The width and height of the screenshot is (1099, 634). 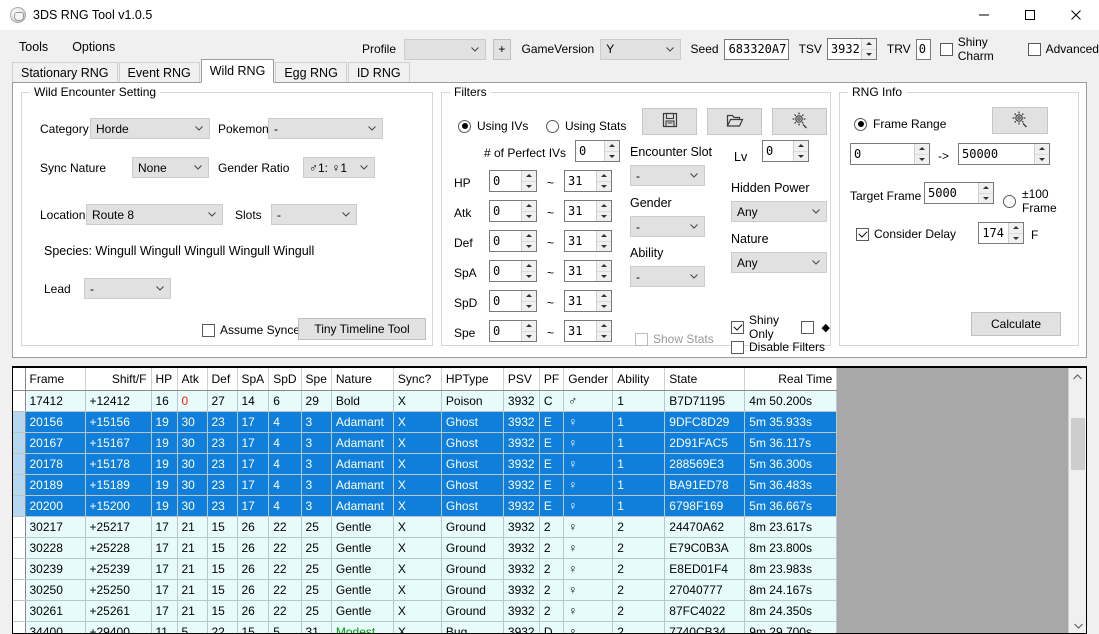 What do you see at coordinates (588, 181) in the screenshot?
I see `hp-max-stepper: 31` at bounding box center [588, 181].